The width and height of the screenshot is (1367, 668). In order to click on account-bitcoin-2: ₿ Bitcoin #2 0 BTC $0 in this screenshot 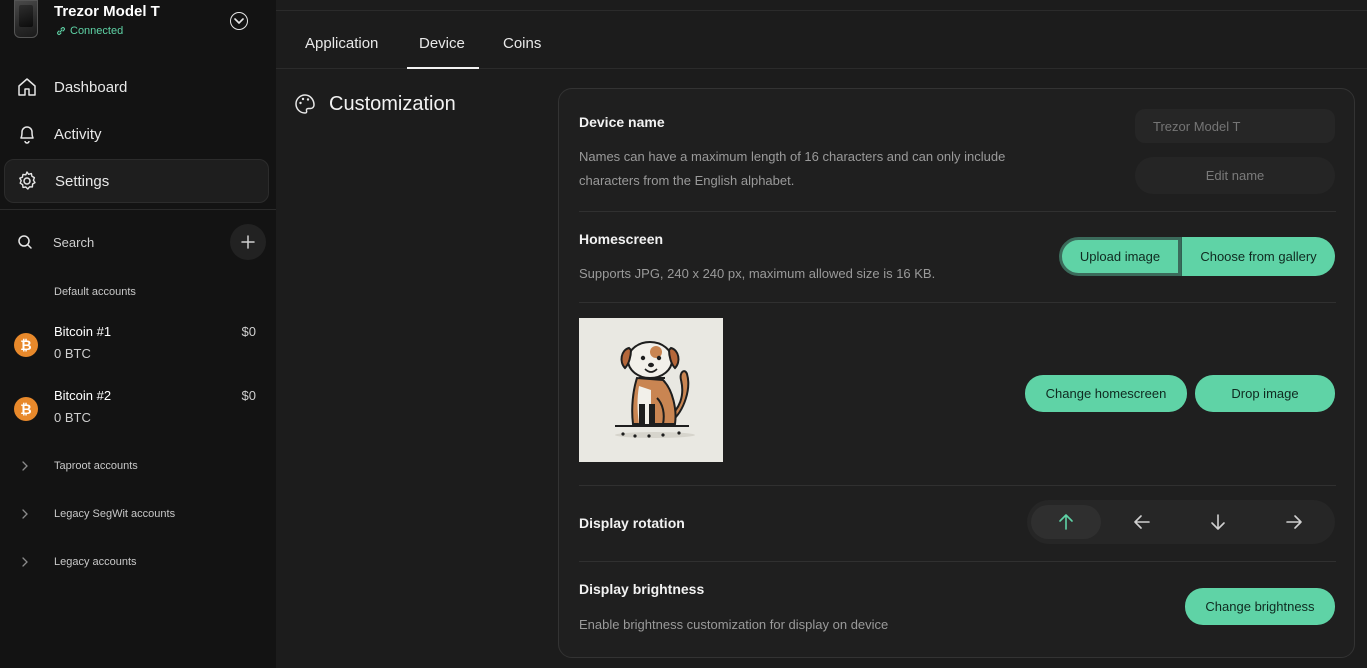, I will do `click(138, 410)`.